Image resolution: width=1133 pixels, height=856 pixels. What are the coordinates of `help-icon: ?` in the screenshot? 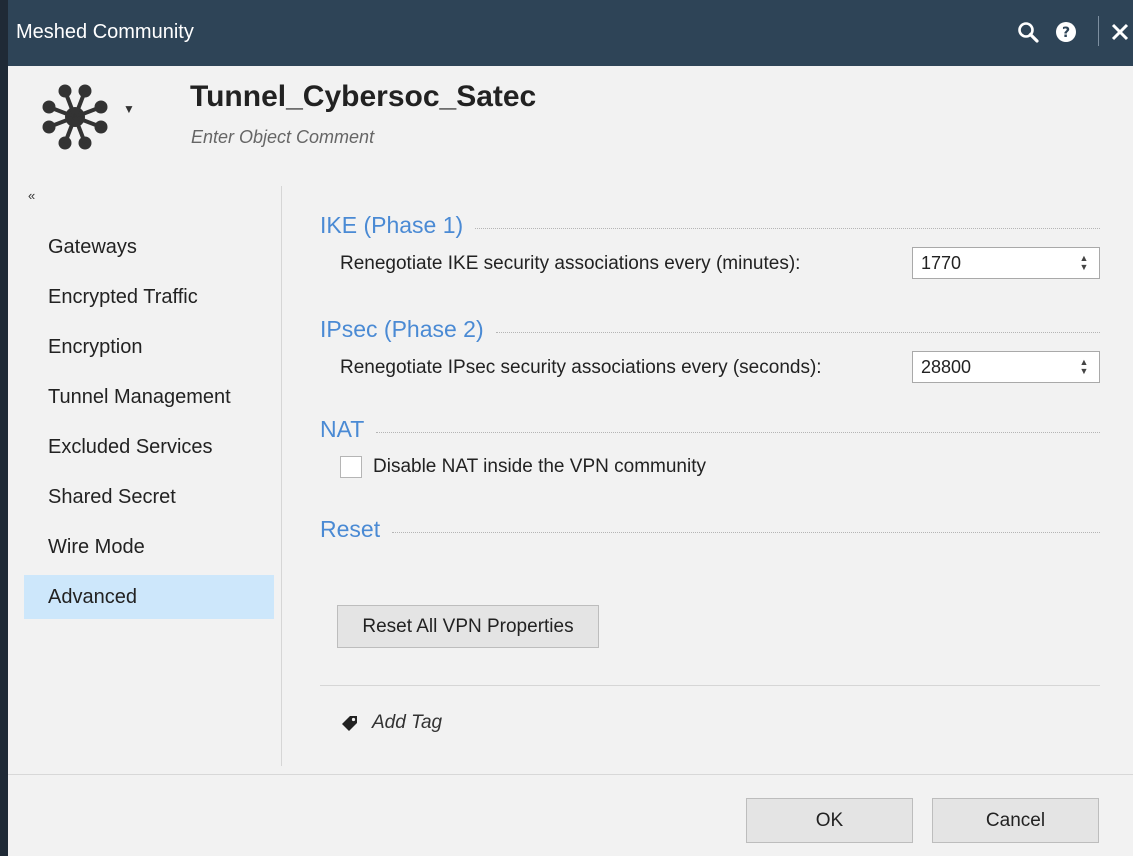 It's located at (1066, 32).